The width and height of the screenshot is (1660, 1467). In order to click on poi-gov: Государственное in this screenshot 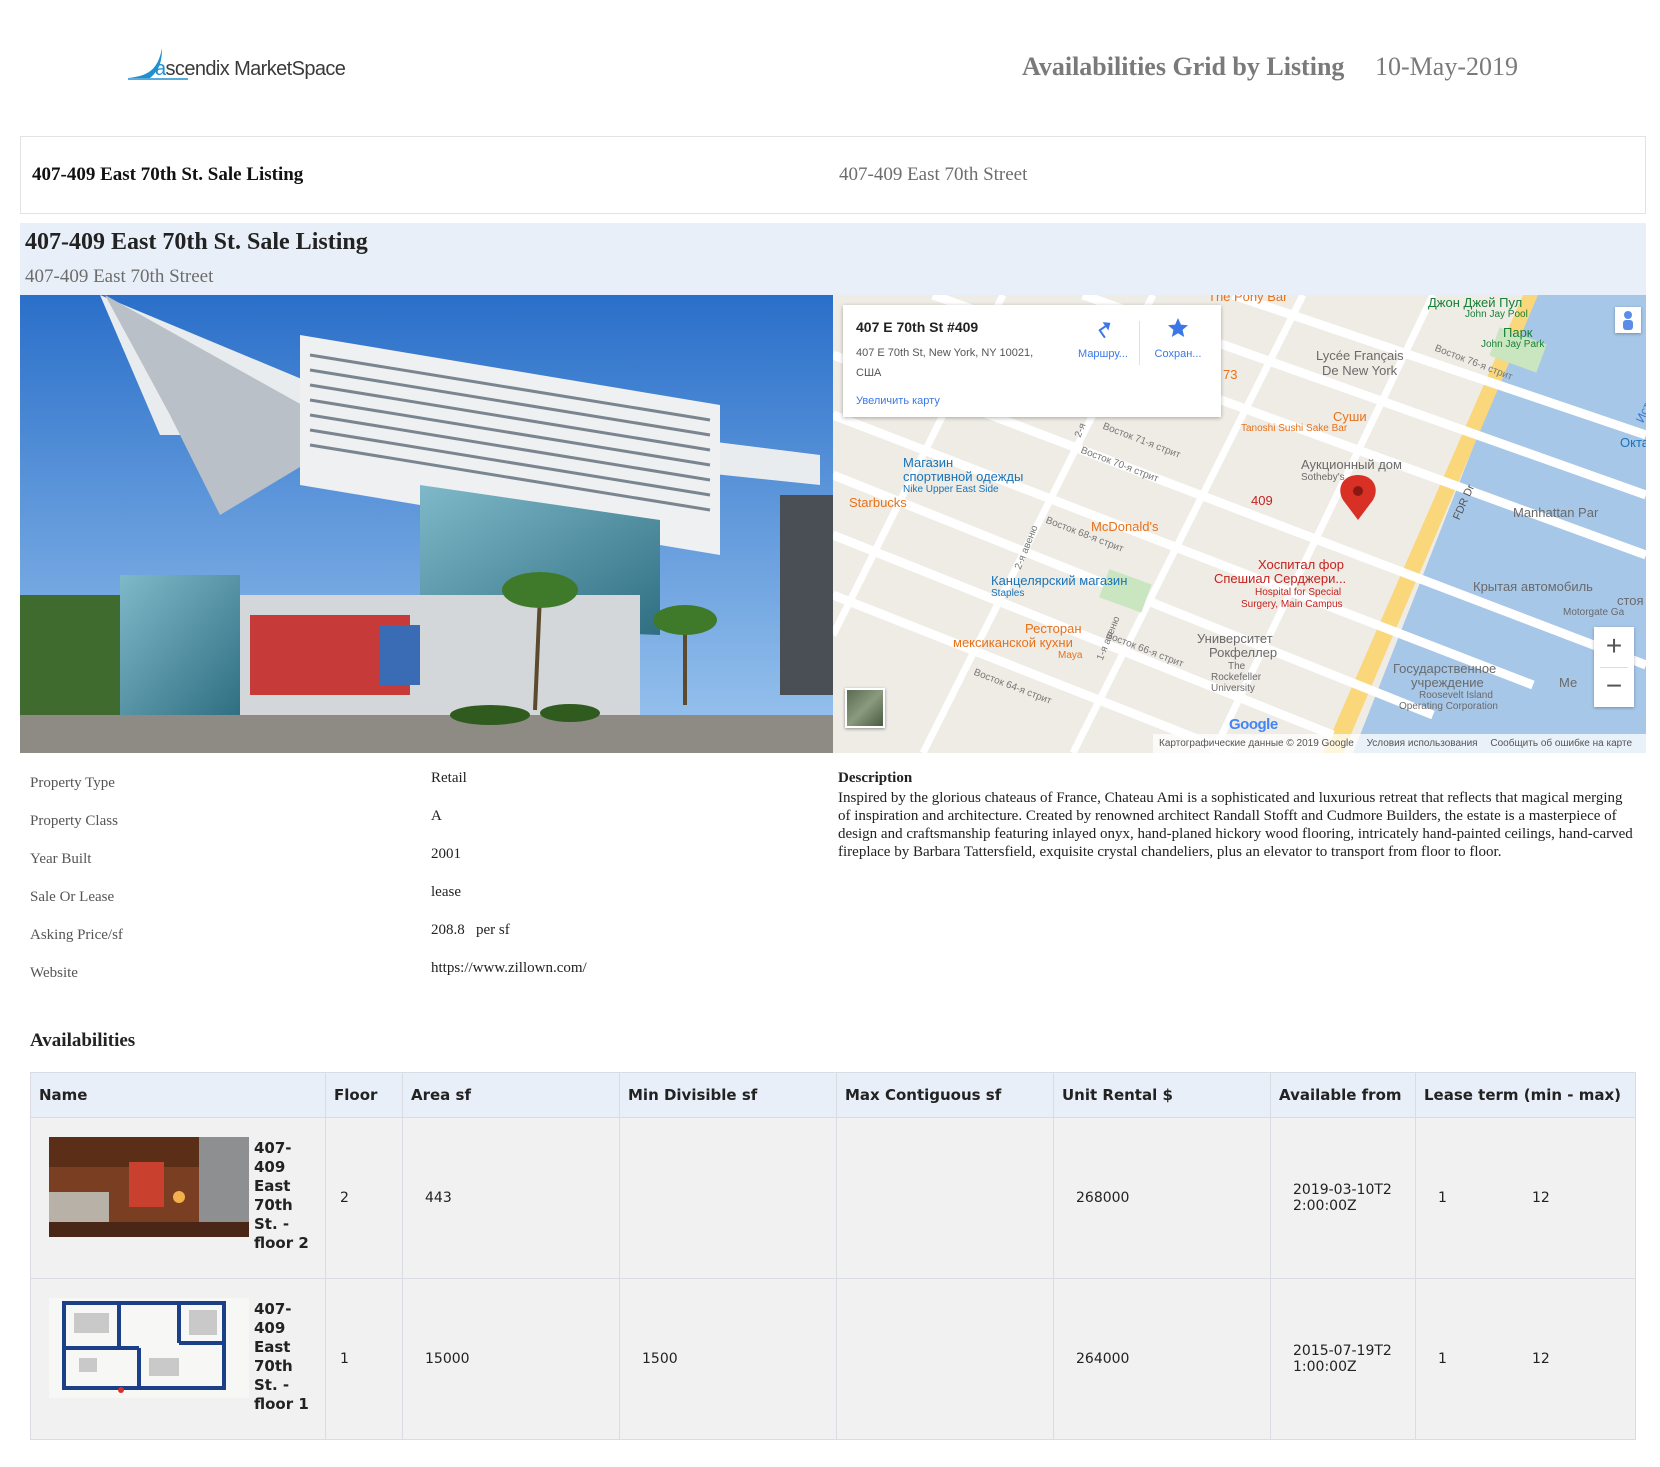, I will do `click(1445, 668)`.